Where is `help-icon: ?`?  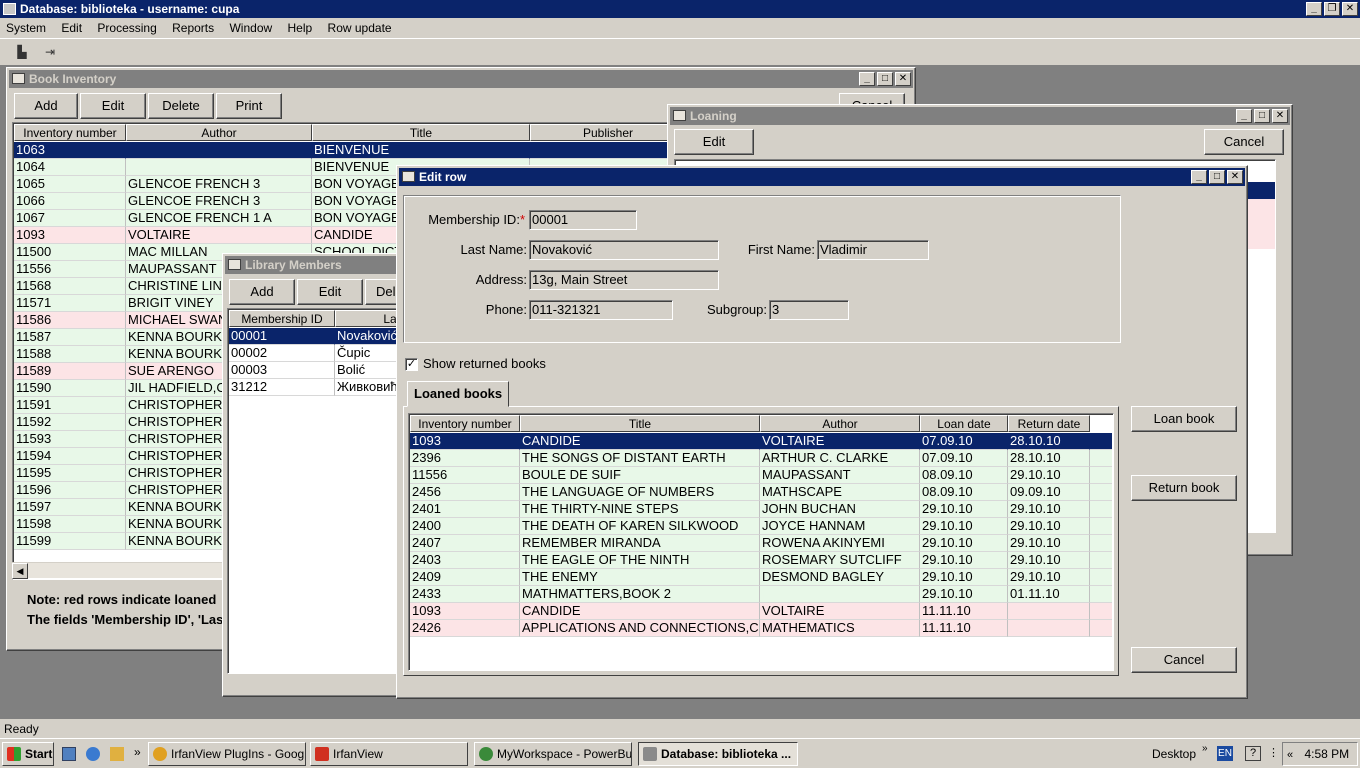 help-icon: ? is located at coordinates (1253, 753).